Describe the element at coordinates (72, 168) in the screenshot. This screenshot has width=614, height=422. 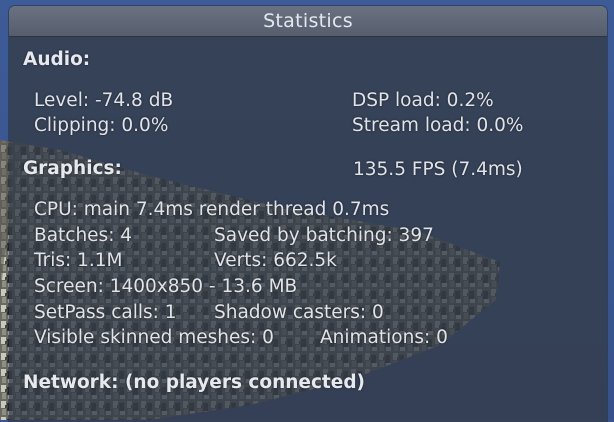
I see `graphics-section-header: Graphics:` at that location.